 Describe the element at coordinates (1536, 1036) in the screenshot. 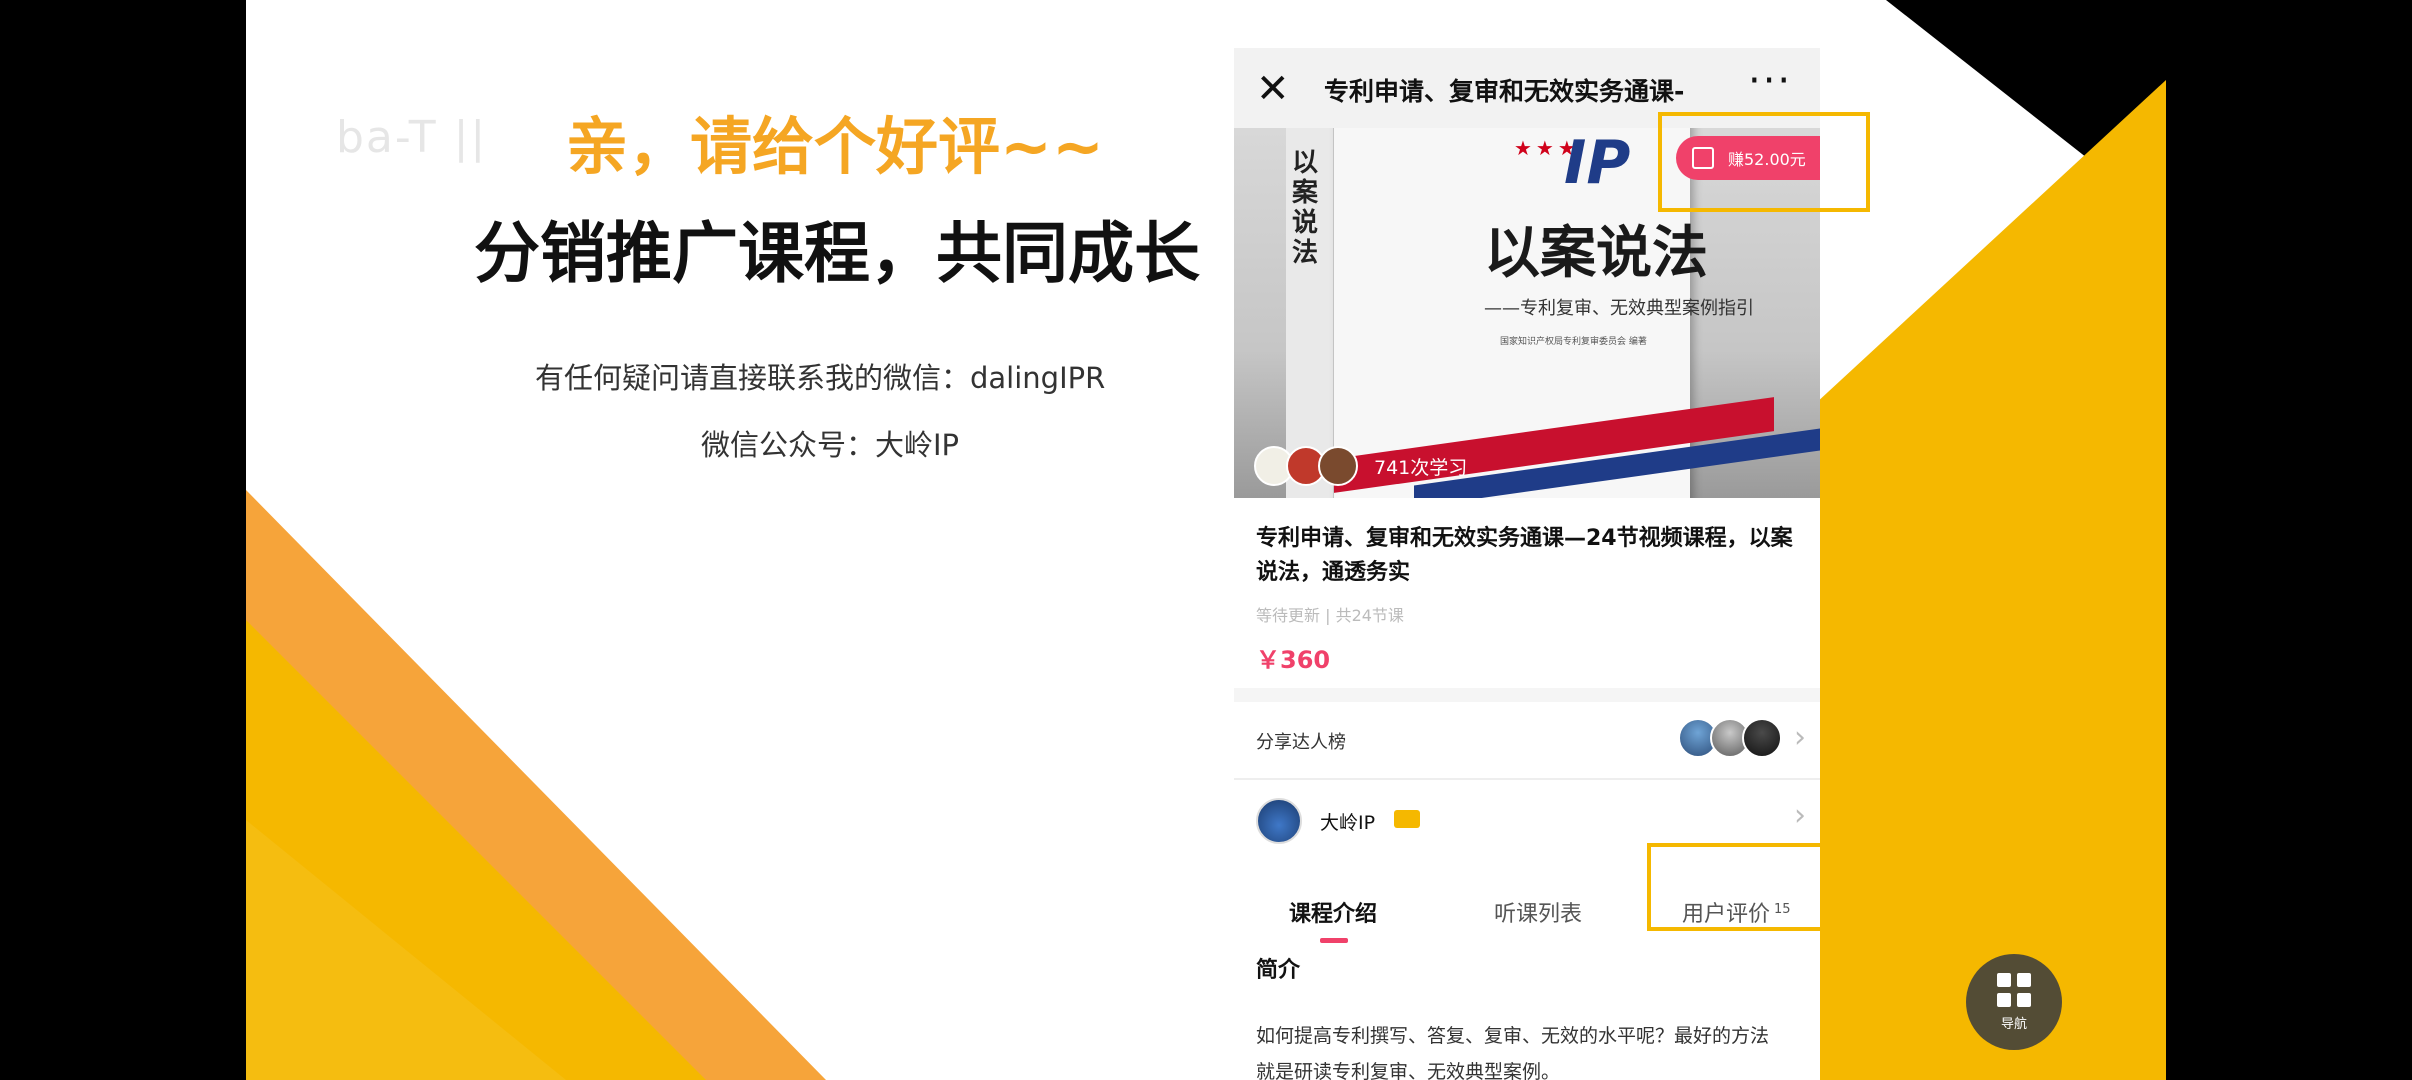

I see `intro-line-1: 如何提高专利撰写、答复、复审、无效的水平呢？最好的方法` at that location.